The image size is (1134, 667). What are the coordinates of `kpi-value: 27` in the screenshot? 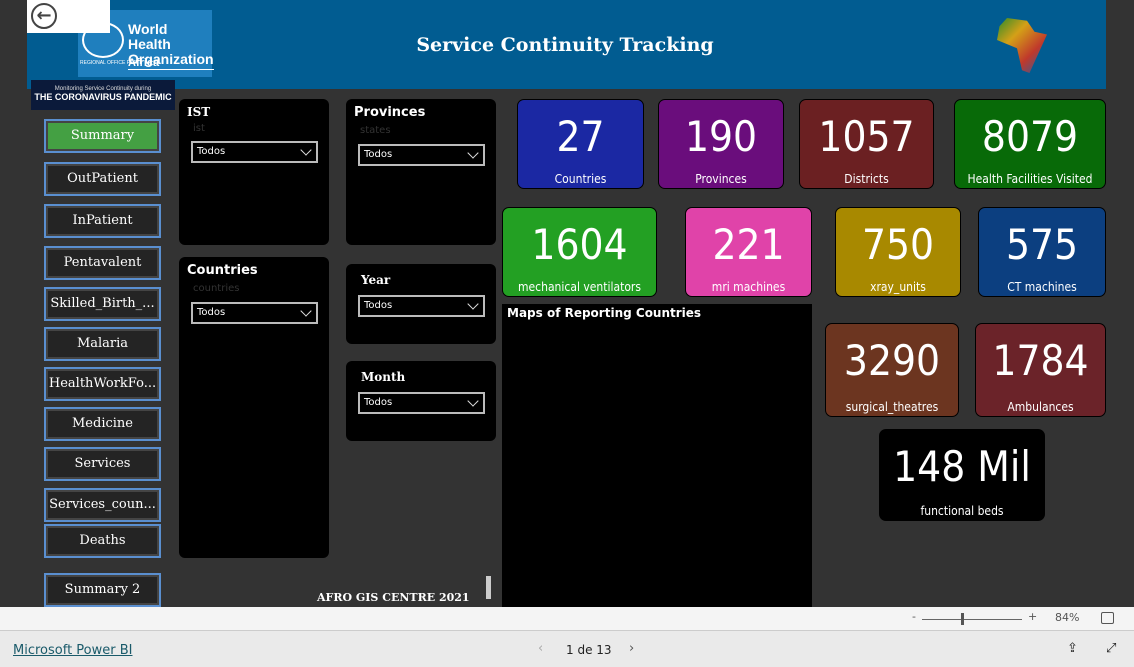 It's located at (580, 136).